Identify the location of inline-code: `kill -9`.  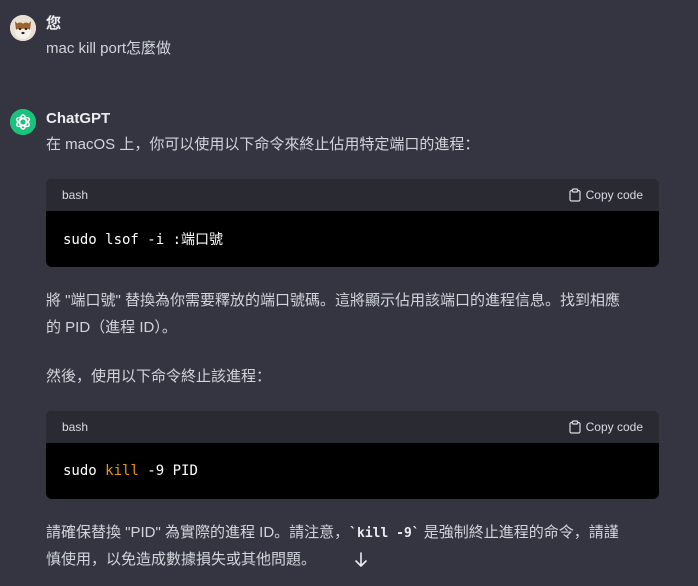
(384, 533).